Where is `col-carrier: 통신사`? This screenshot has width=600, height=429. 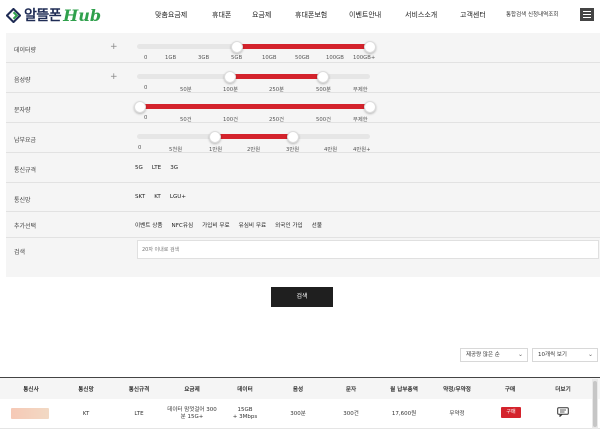 col-carrier: 통신사 is located at coordinates (31, 390).